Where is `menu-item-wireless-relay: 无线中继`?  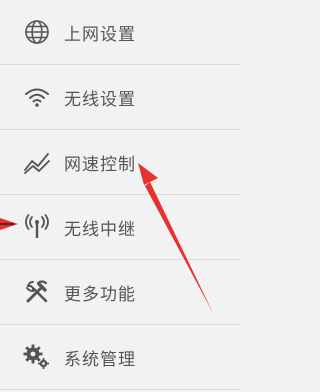 menu-item-wireless-relay: 无线中继 is located at coordinates (120, 227).